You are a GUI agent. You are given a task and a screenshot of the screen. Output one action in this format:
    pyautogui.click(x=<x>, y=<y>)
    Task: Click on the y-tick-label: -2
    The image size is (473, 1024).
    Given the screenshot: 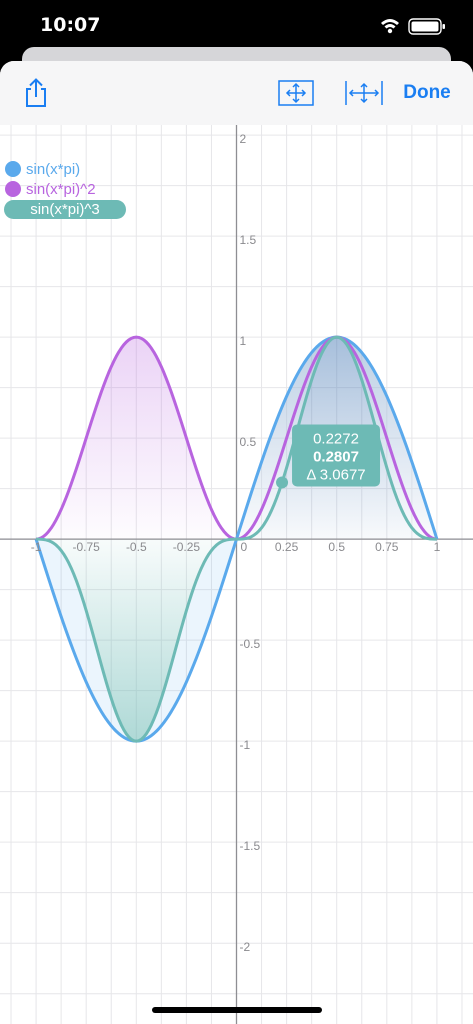 What is the action you would take?
    pyautogui.click(x=245, y=947)
    